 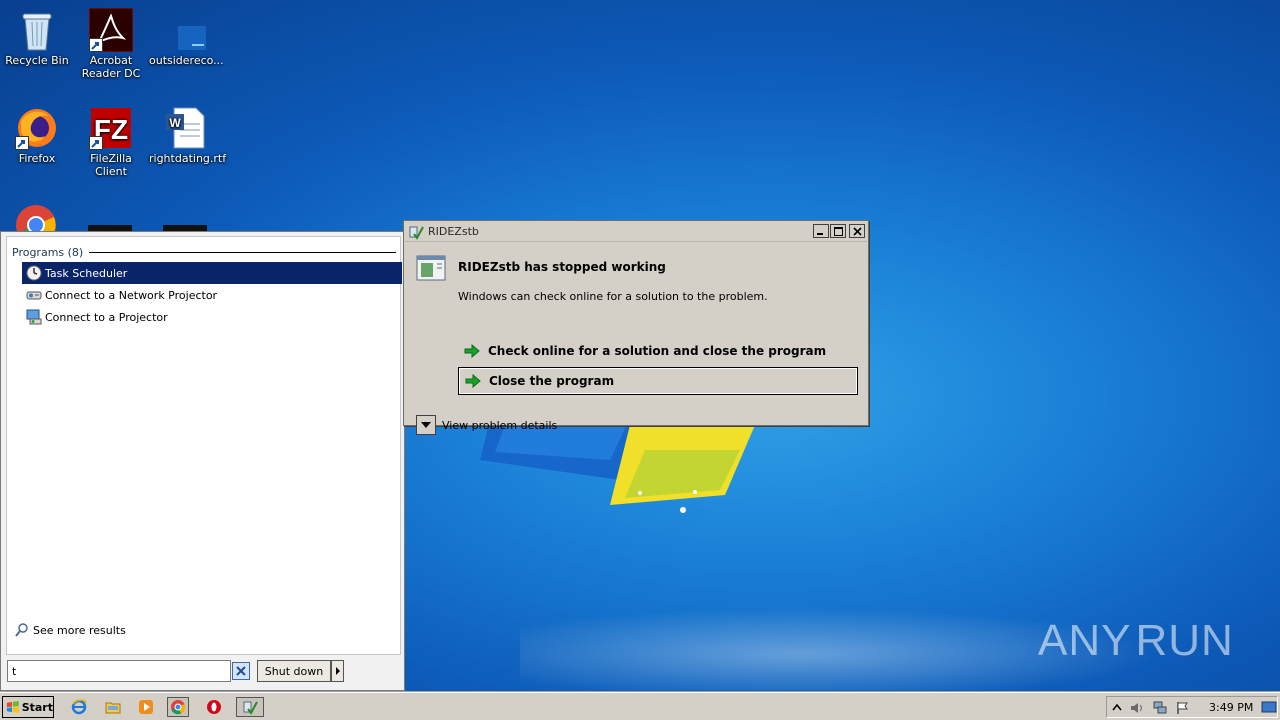 What do you see at coordinates (640, 706) in the screenshot?
I see `taskbar: Start 3:49 PM` at bounding box center [640, 706].